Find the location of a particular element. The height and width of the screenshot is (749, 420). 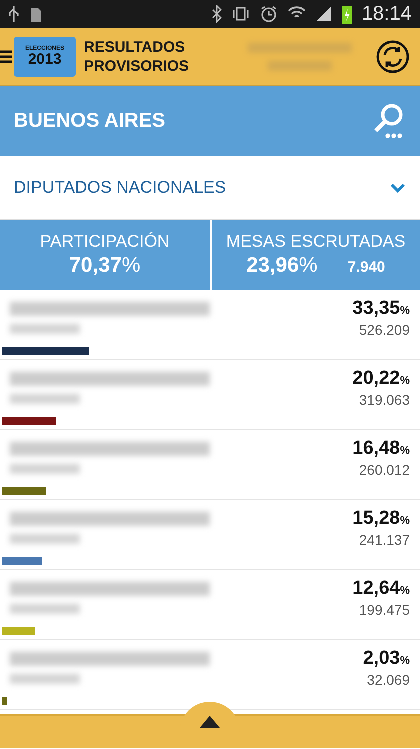

vote-count: 526.209 is located at coordinates (384, 330).